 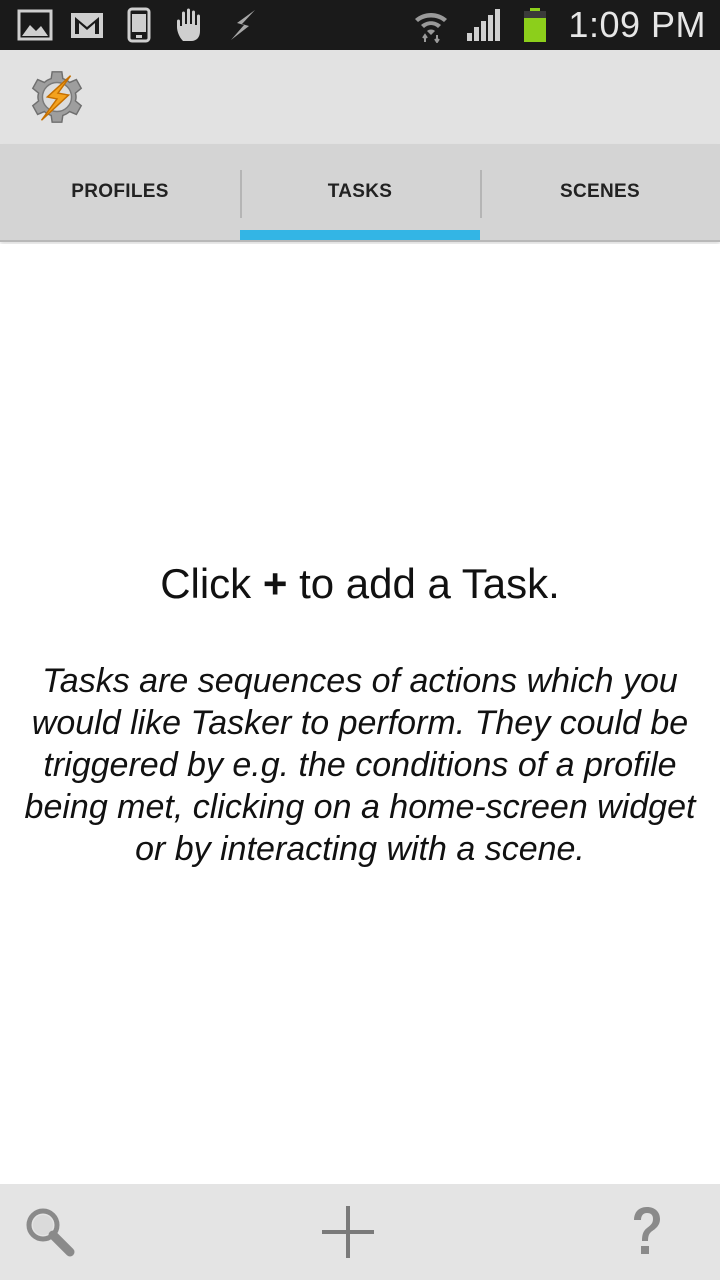 I want to click on hint-plus: +, so click(x=275, y=583).